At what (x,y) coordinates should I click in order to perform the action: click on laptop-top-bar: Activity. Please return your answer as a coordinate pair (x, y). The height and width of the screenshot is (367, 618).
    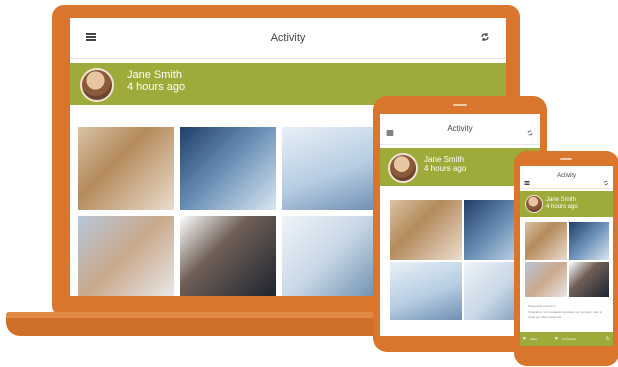
    Looking at the image, I should click on (288, 38).